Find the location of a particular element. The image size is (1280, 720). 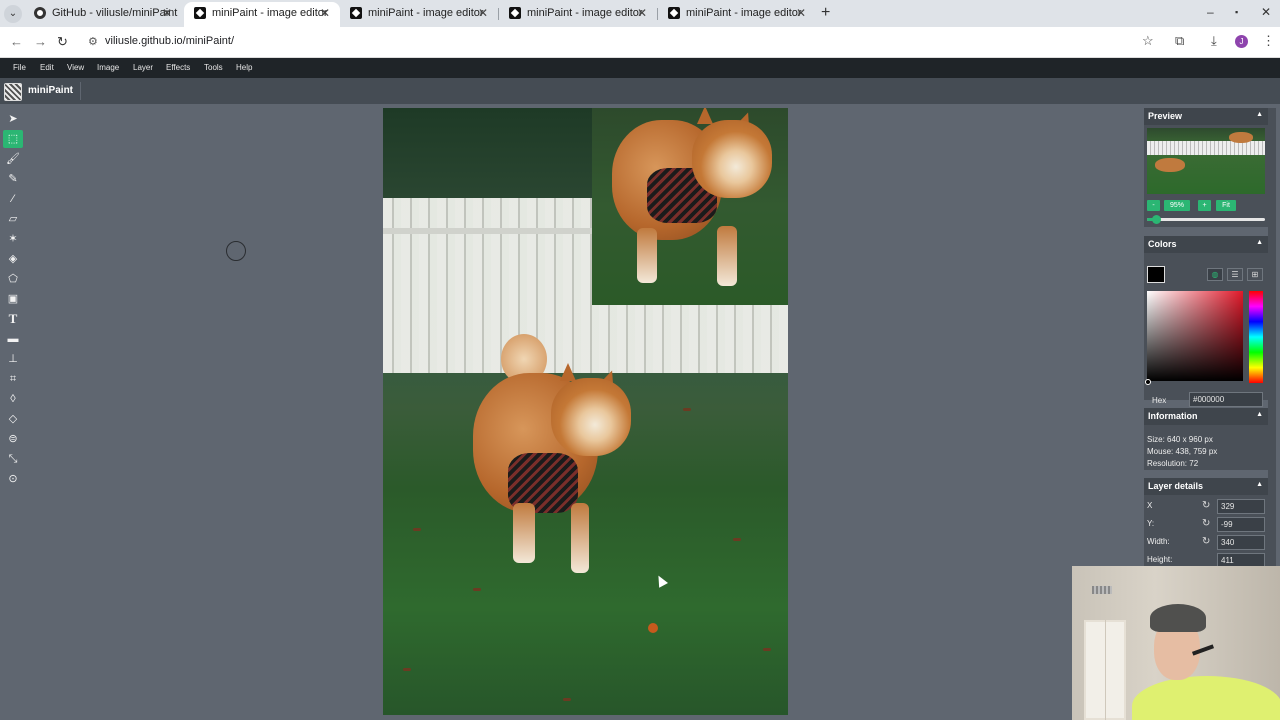

address-bar: ⚙ viliusle.github.io/miniPaint/ is located at coordinates (620, 42).